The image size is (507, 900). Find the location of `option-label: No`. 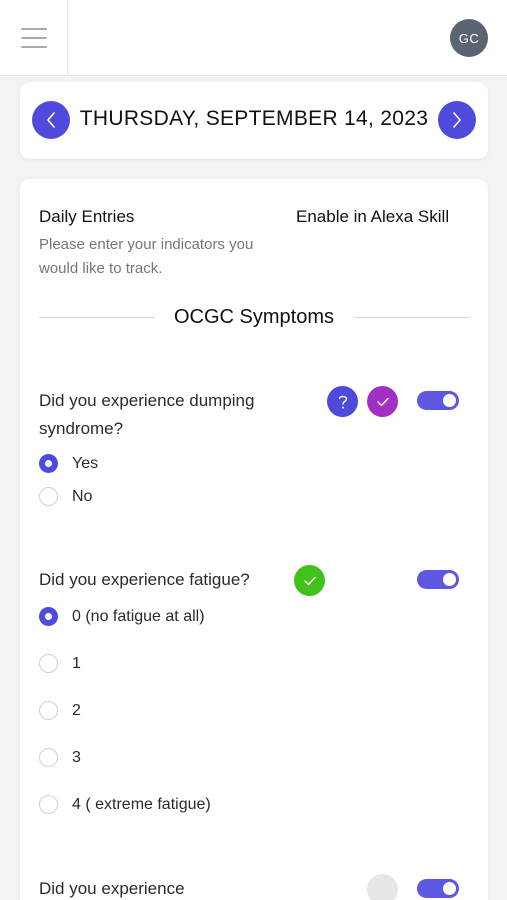

option-label: No is located at coordinates (82, 496).